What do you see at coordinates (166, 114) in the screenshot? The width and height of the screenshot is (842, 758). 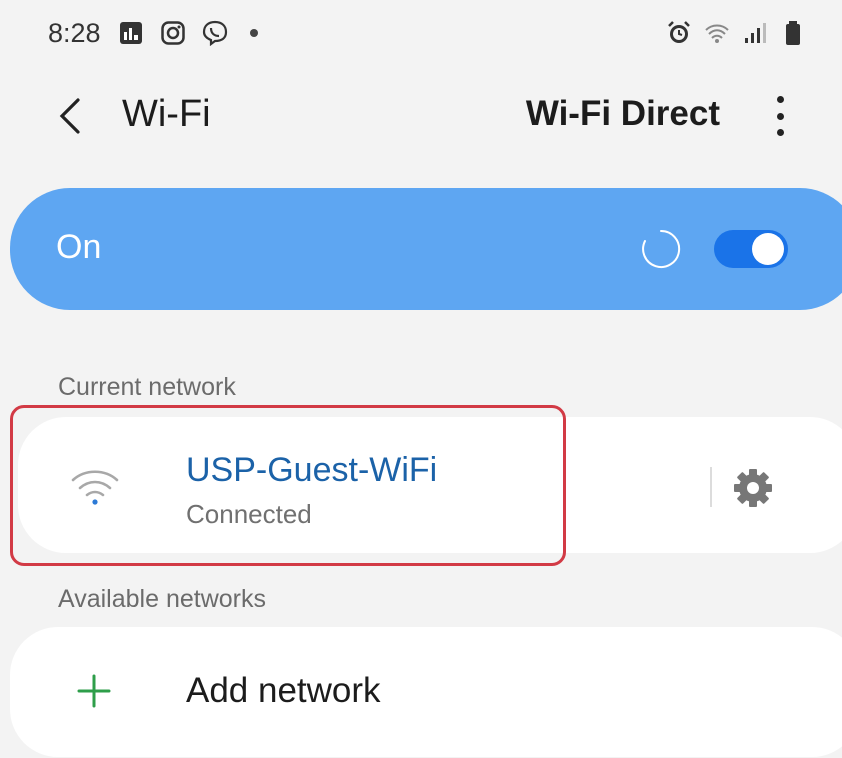 I see `page-title: Wi-Fi` at bounding box center [166, 114].